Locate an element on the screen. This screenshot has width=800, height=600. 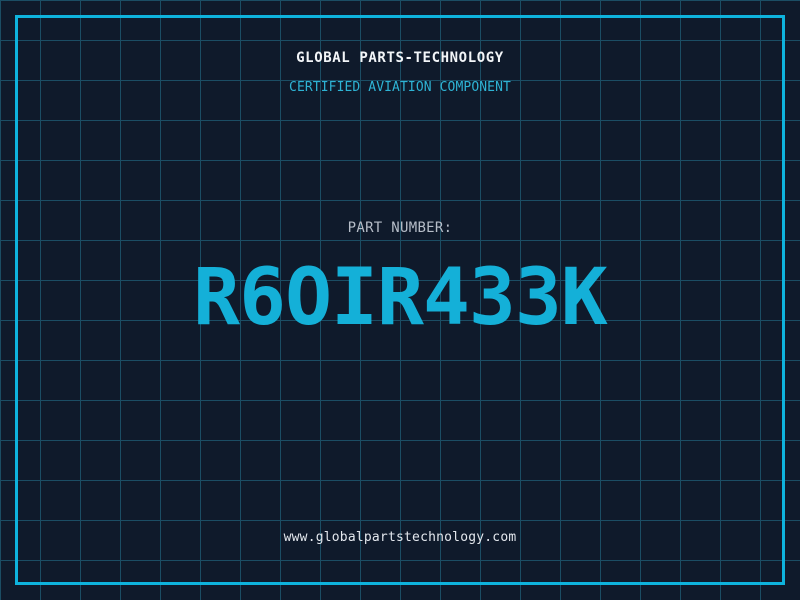
part-number-value: R6OIR433K is located at coordinates (400, 298).